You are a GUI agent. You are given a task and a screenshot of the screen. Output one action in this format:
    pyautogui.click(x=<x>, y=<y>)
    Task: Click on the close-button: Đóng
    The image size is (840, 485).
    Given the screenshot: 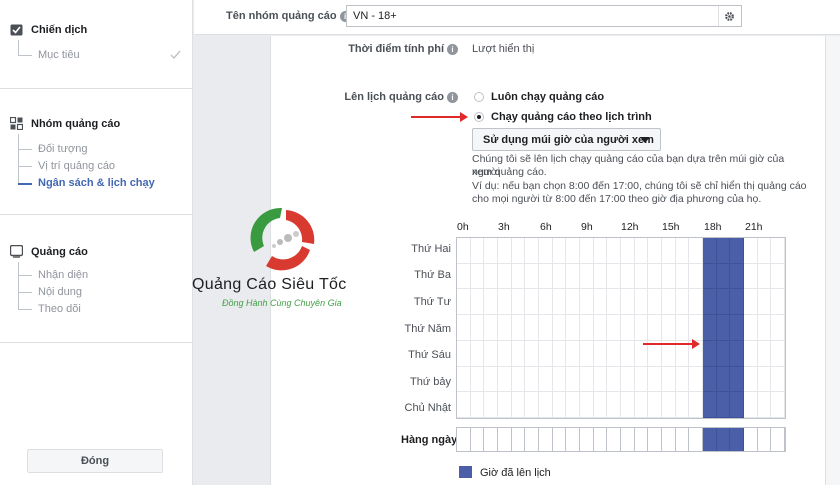 What is the action you would take?
    pyautogui.click(x=95, y=461)
    